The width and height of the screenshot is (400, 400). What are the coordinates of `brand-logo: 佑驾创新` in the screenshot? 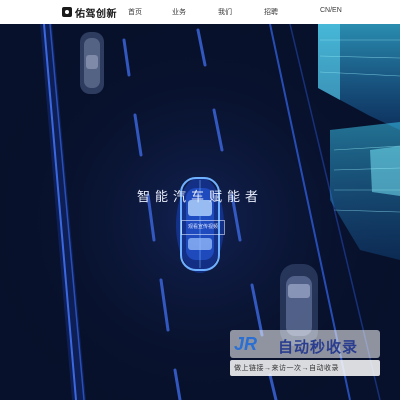 It's located at (89, 12).